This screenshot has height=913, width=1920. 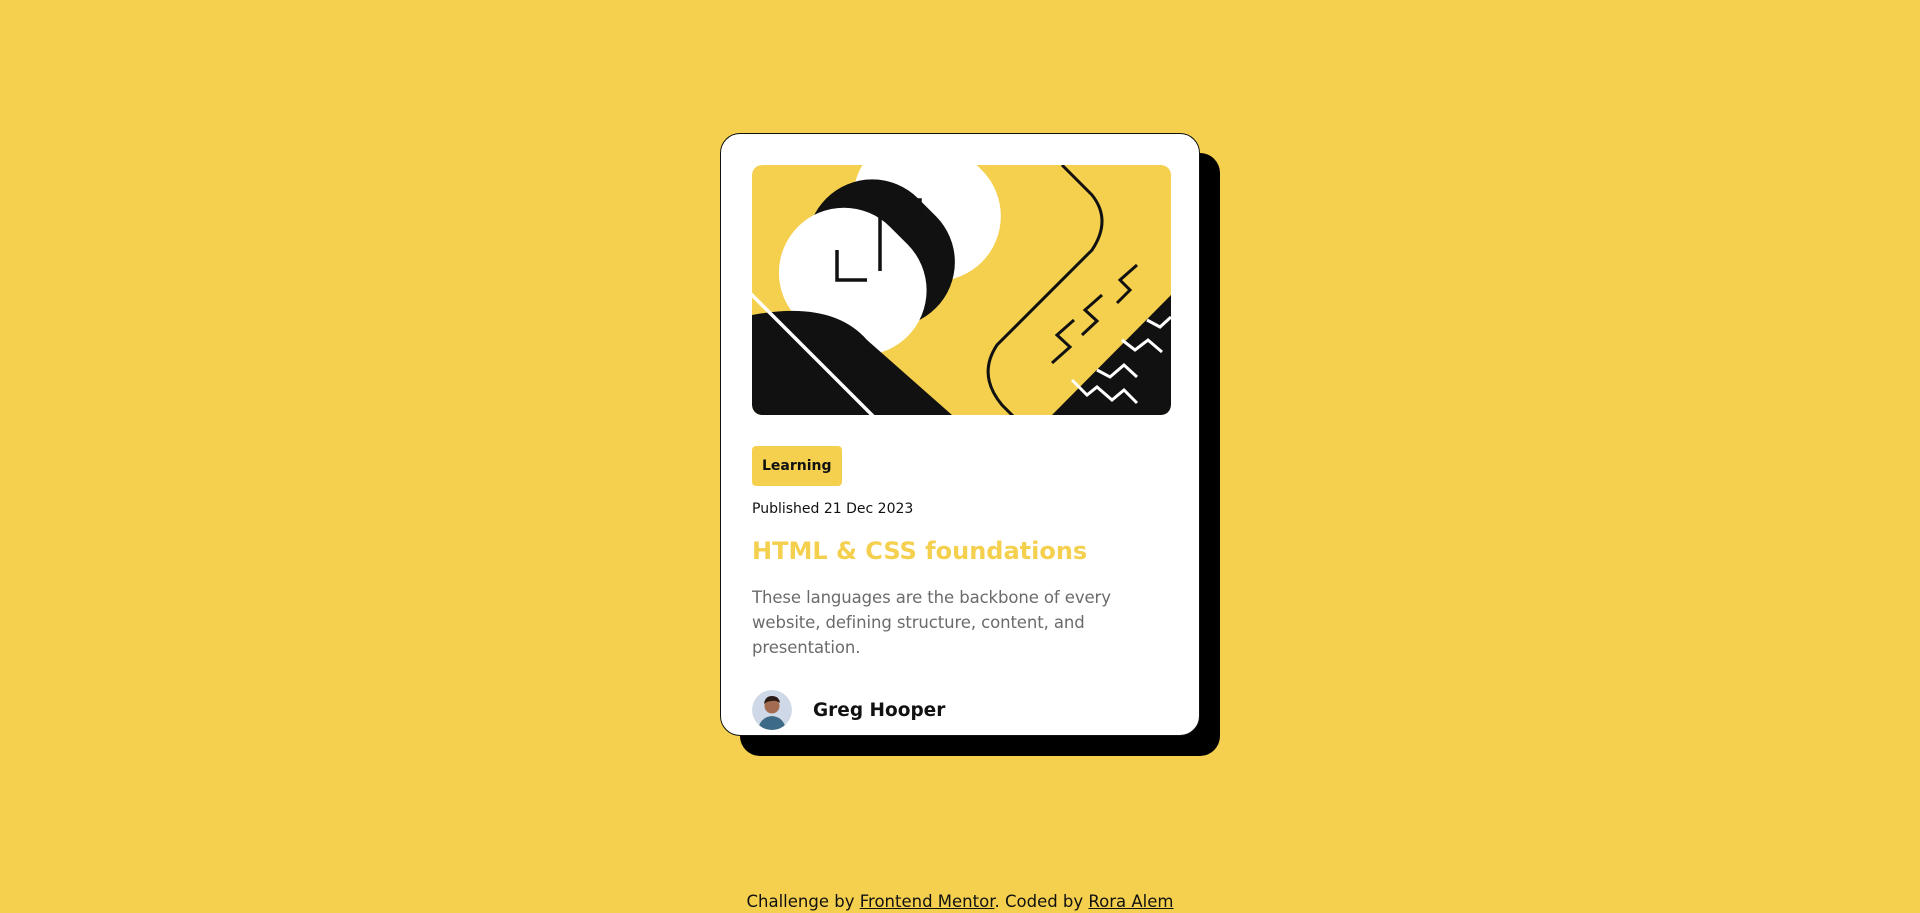 I want to click on category-tag: Learning, so click(x=797, y=466).